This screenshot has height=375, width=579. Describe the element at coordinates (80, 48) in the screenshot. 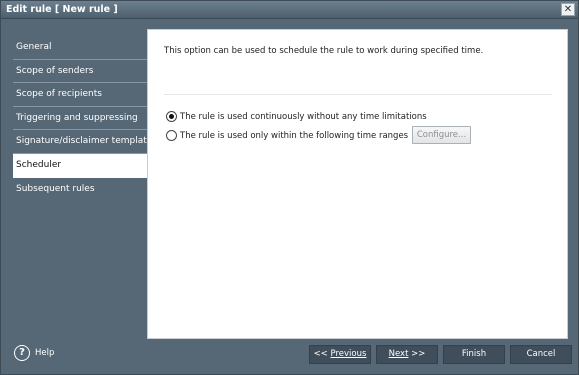

I see `sidebar-item-general: General` at that location.